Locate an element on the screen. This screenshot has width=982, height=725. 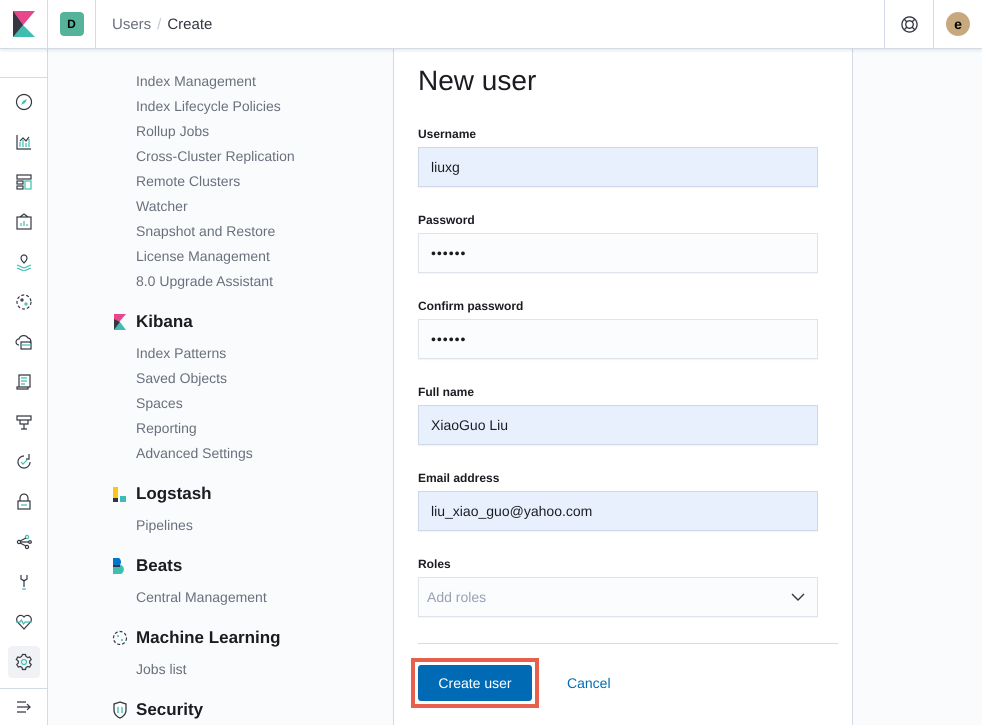
sidebar-link: 8.0 Upgrade Assistant is located at coordinates (252, 282).